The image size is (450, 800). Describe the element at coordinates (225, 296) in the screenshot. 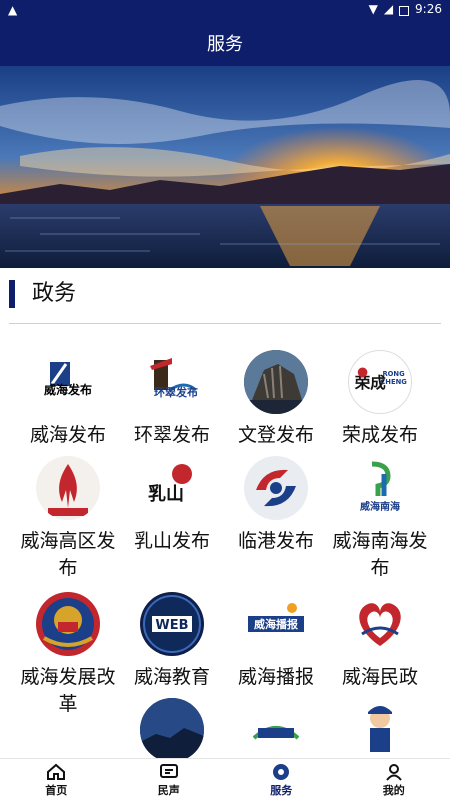

I see `section-header: 政务` at that location.